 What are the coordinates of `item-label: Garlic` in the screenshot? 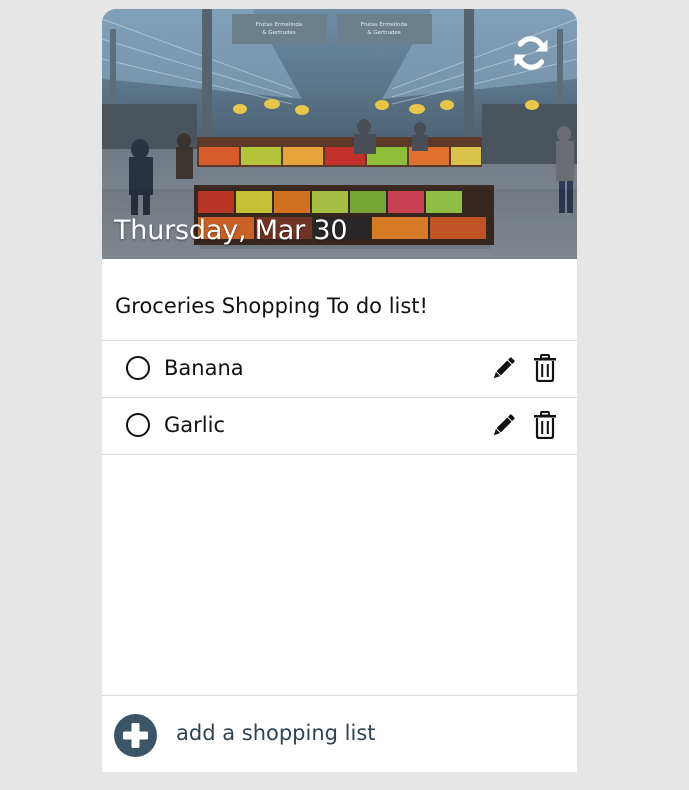 It's located at (194, 425).